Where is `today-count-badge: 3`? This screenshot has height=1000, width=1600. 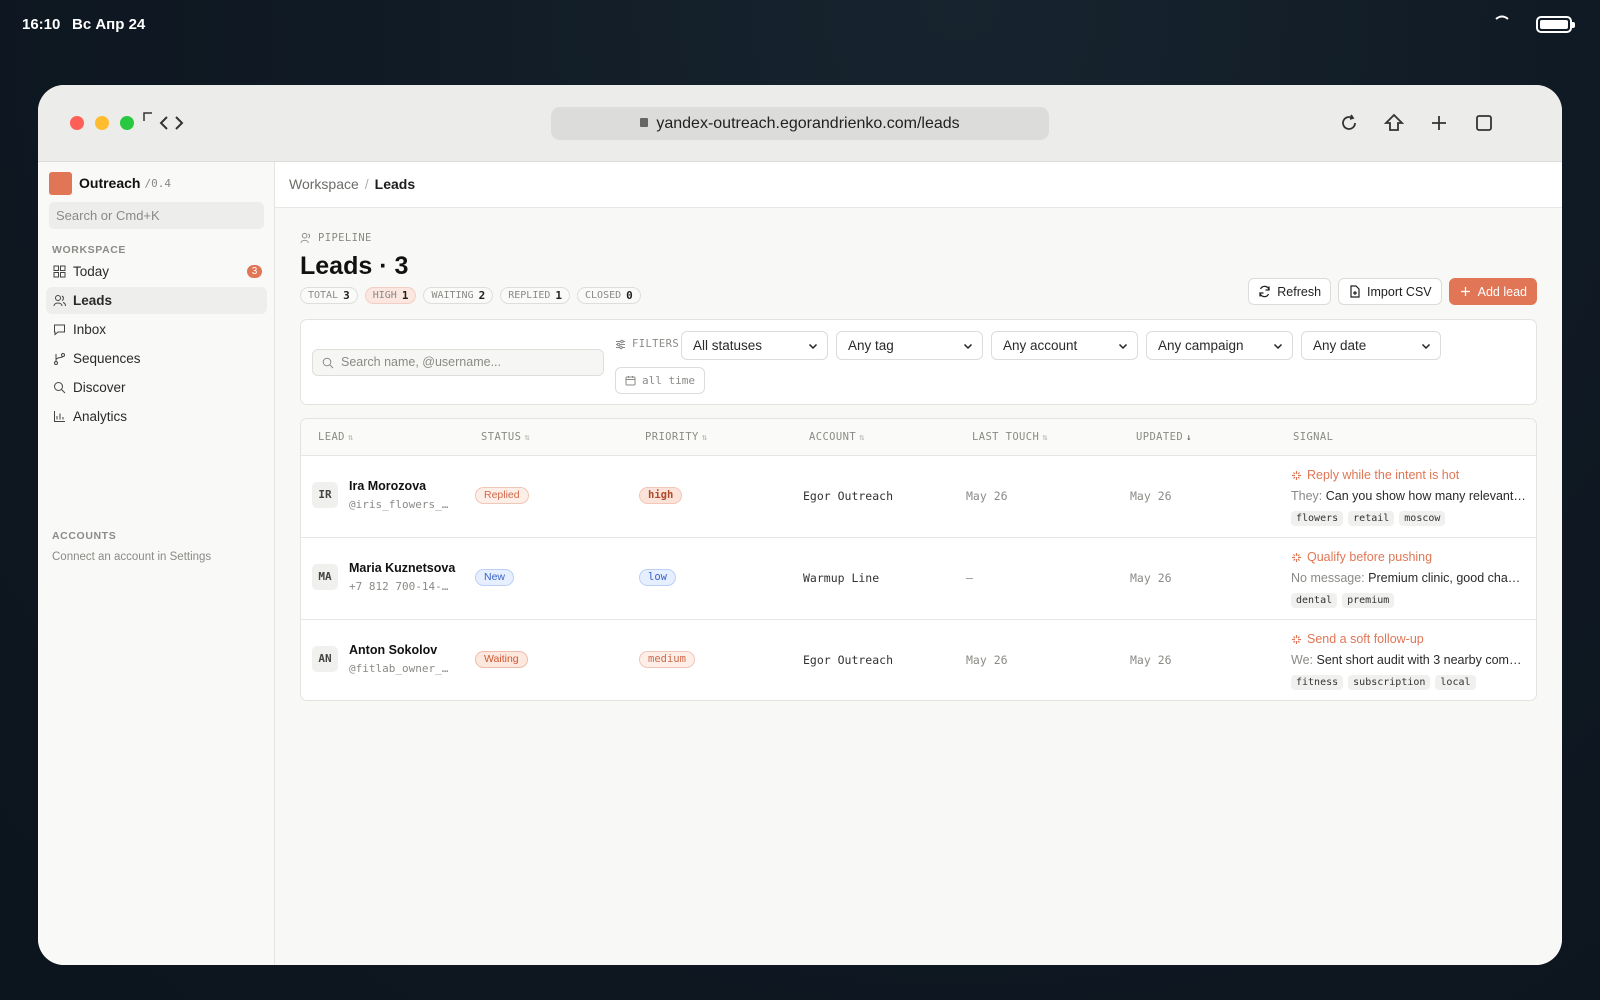 today-count-badge: 3 is located at coordinates (254, 271).